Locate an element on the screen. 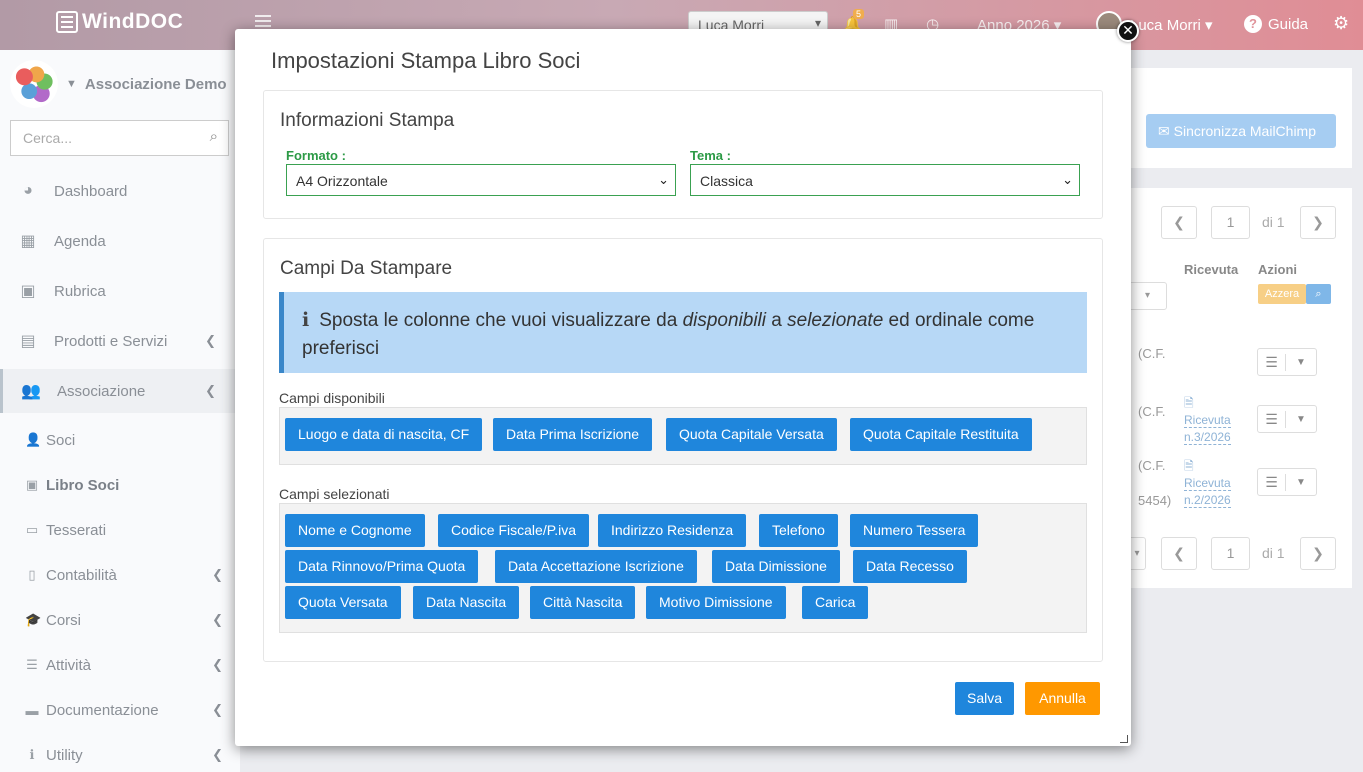 The height and width of the screenshot is (772, 1363). cancel-button: Annulla is located at coordinates (1062, 698).